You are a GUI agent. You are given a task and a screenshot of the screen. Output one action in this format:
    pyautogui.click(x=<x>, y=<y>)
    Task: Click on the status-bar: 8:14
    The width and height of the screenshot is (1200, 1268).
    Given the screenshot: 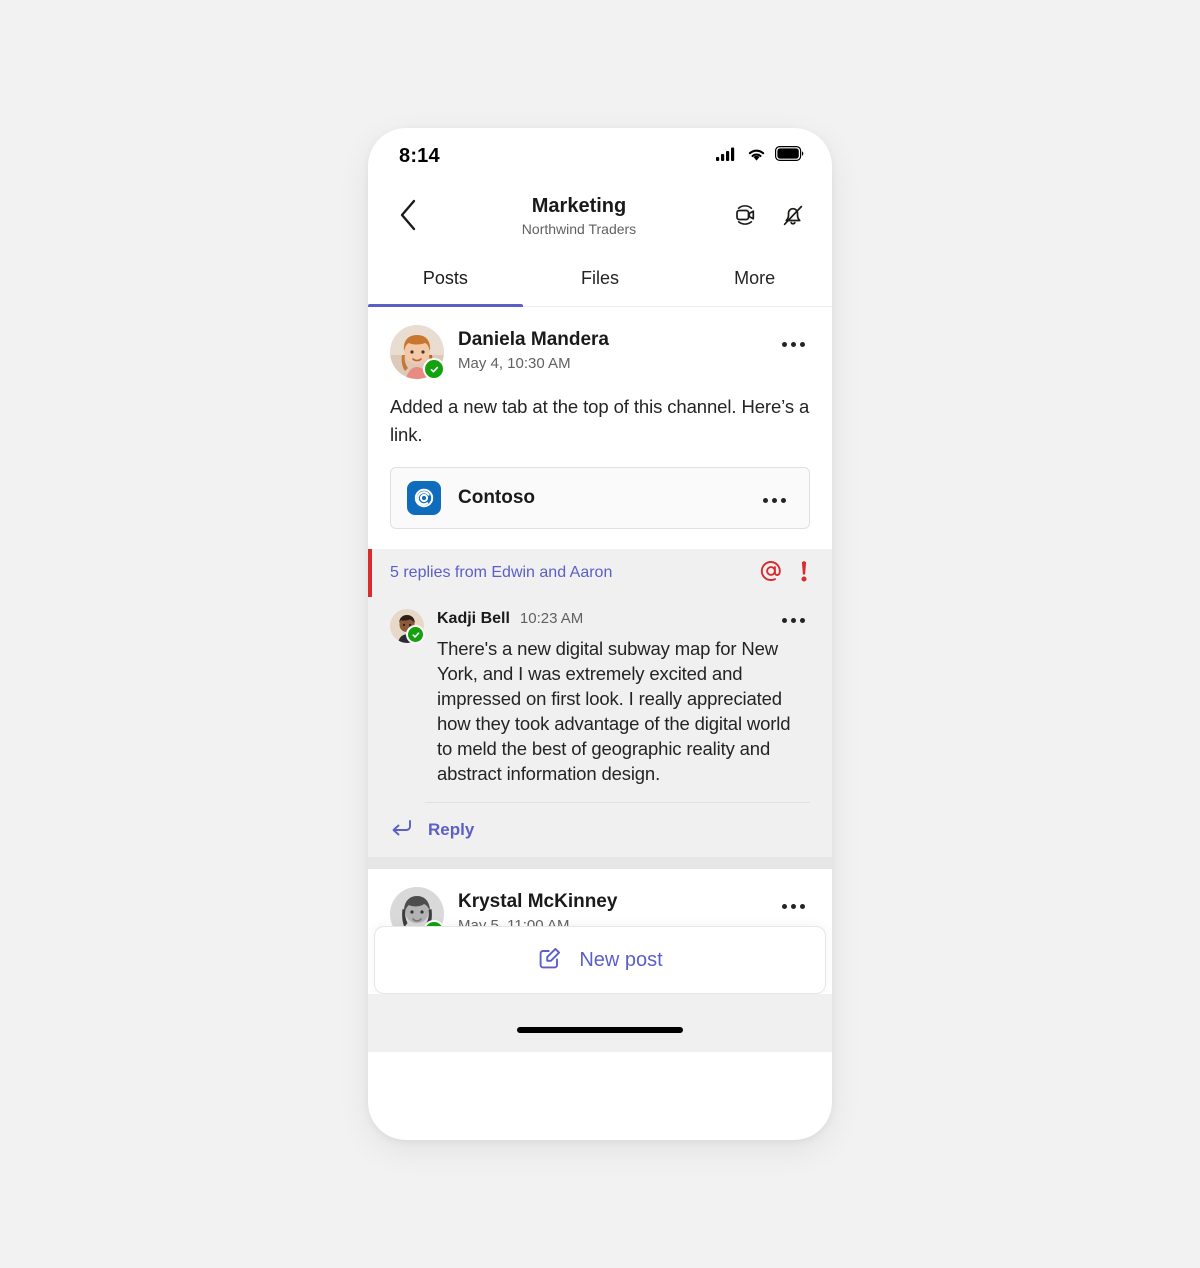 What is the action you would take?
    pyautogui.click(x=600, y=156)
    